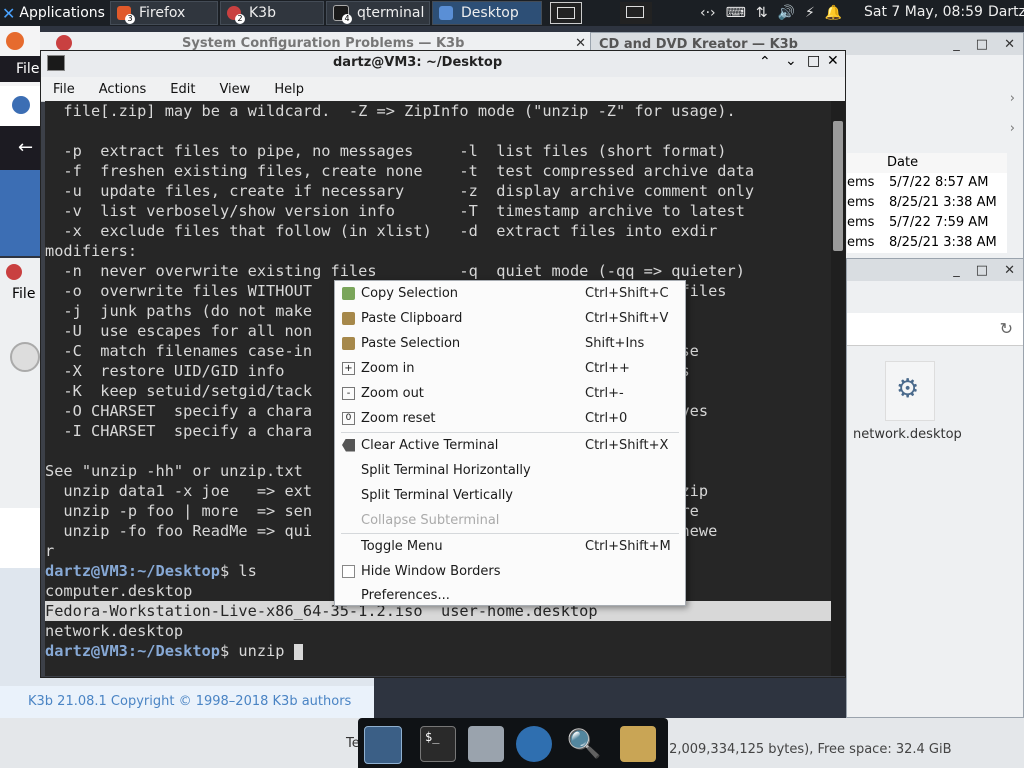 Image resolution: width=1024 pixels, height=768 pixels. What do you see at coordinates (510, 571) in the screenshot?
I see `menu-item-hide-window-borders: Hide Window Borders` at bounding box center [510, 571].